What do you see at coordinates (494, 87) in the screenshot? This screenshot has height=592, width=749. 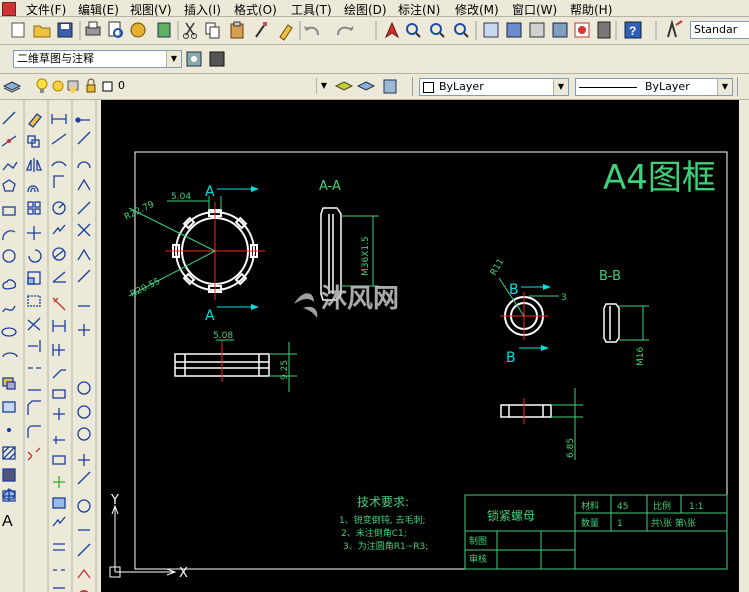 I see `color-combo: ByLayer ▼` at bounding box center [494, 87].